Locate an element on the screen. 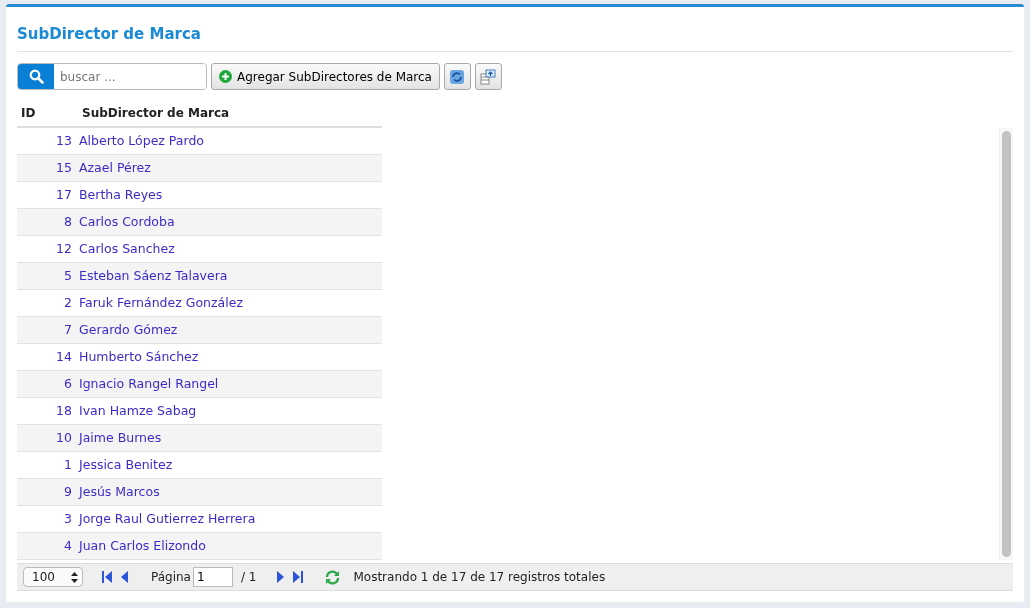 The image size is (1030, 608). page-input: 1 is located at coordinates (212, 577).